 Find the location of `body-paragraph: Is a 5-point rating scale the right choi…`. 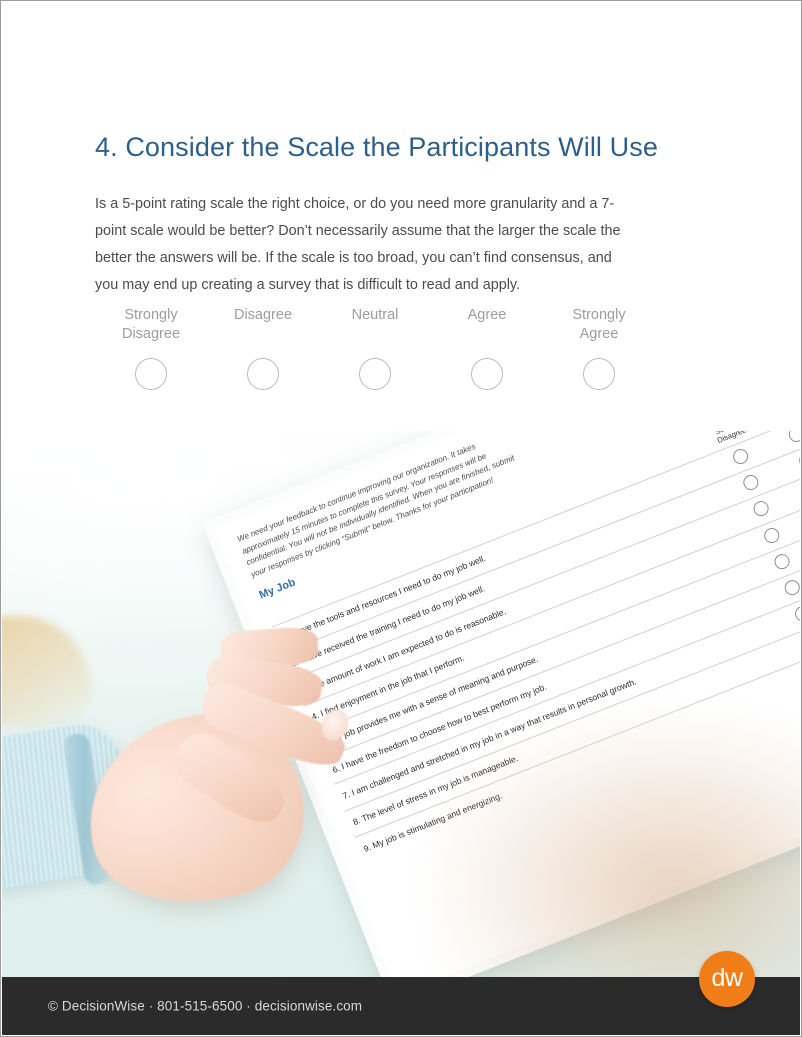

body-paragraph: Is a 5-point rating scale the right choi… is located at coordinates (358, 244).